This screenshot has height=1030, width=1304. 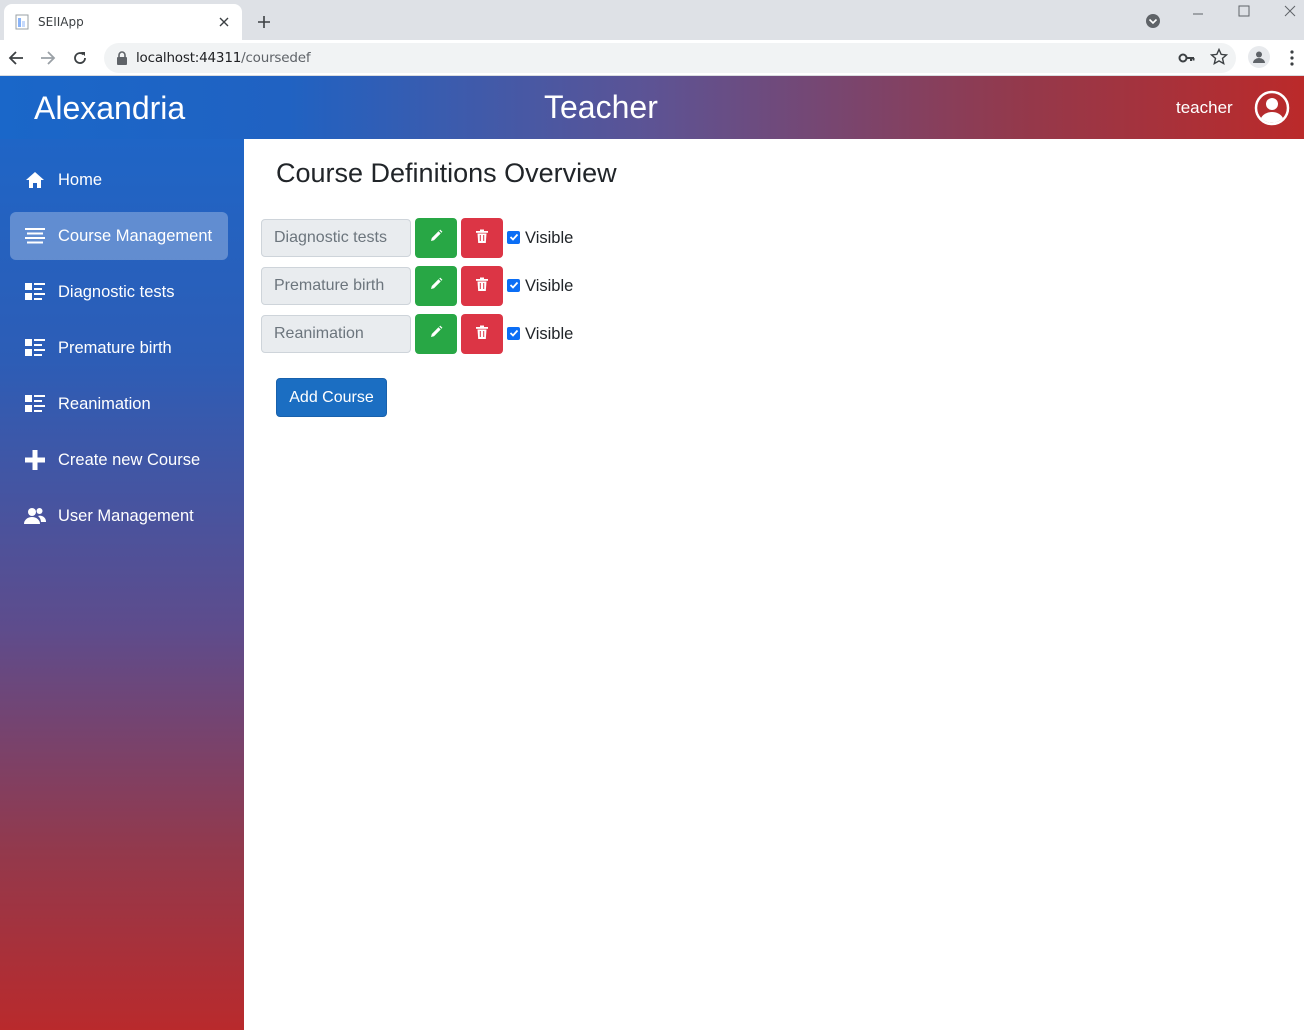 I want to click on sidebar-item-home: Home, so click(x=119, y=180).